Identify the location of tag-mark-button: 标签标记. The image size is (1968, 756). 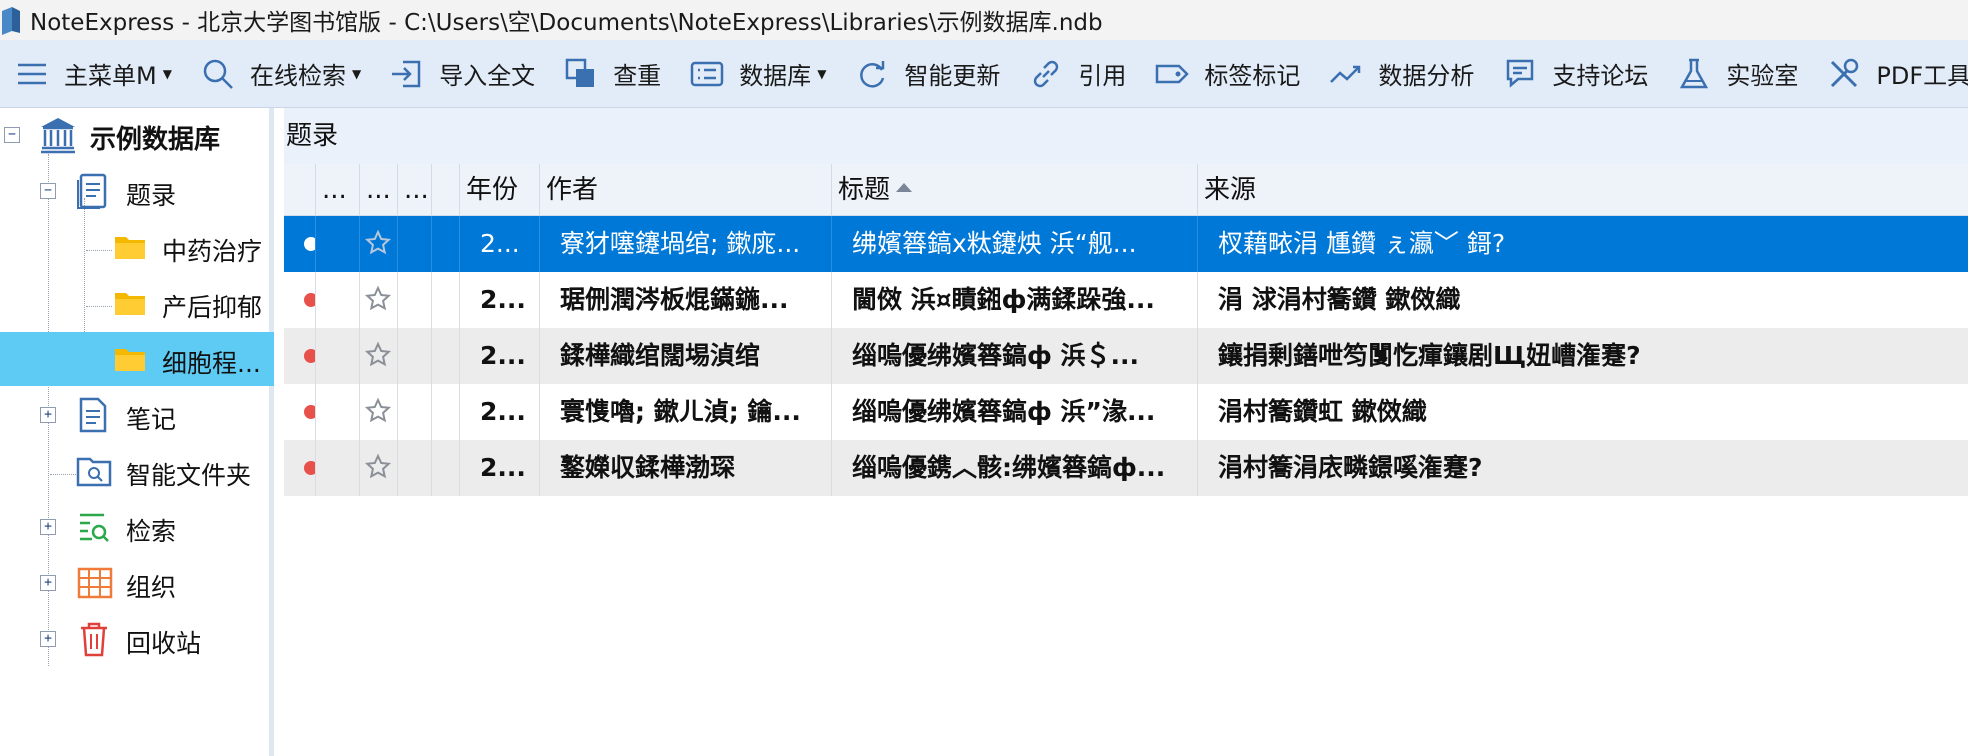
(1227, 73).